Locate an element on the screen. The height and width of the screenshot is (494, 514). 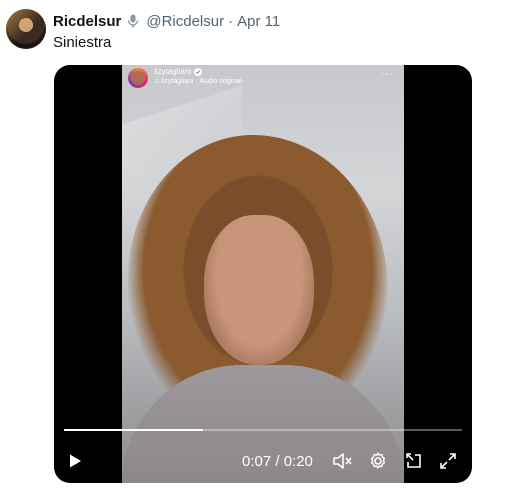
progress-fill is located at coordinates (134, 430).